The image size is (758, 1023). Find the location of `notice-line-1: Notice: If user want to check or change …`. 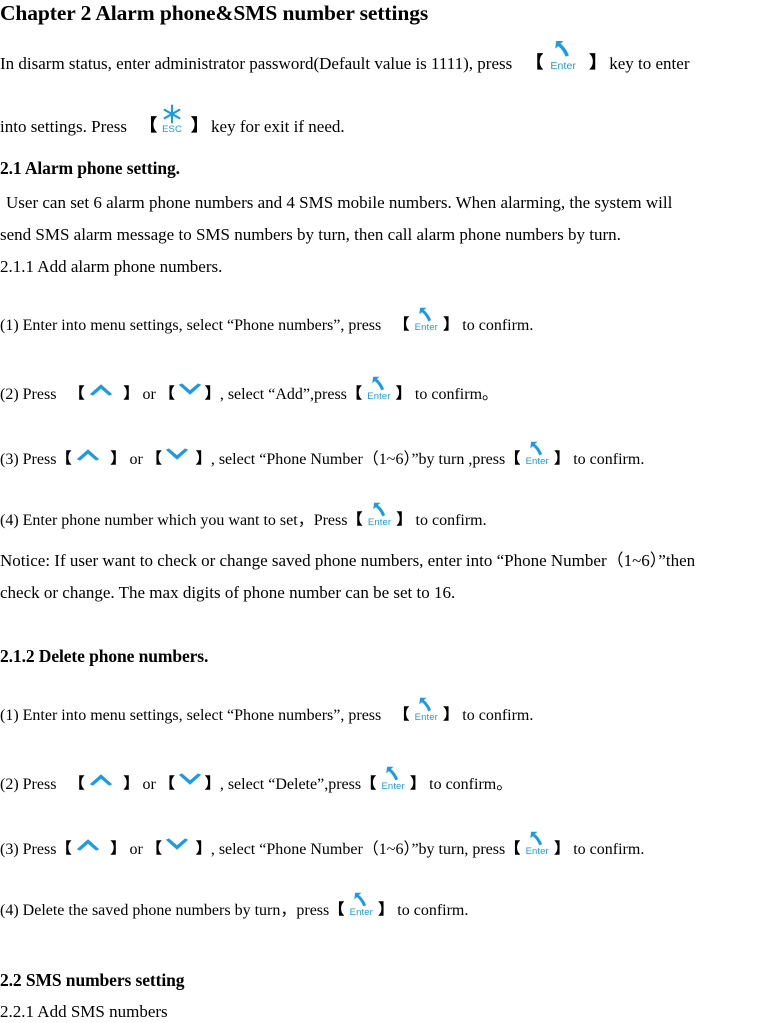

notice-line-1: Notice: If user want to check or change … is located at coordinates (347, 560).